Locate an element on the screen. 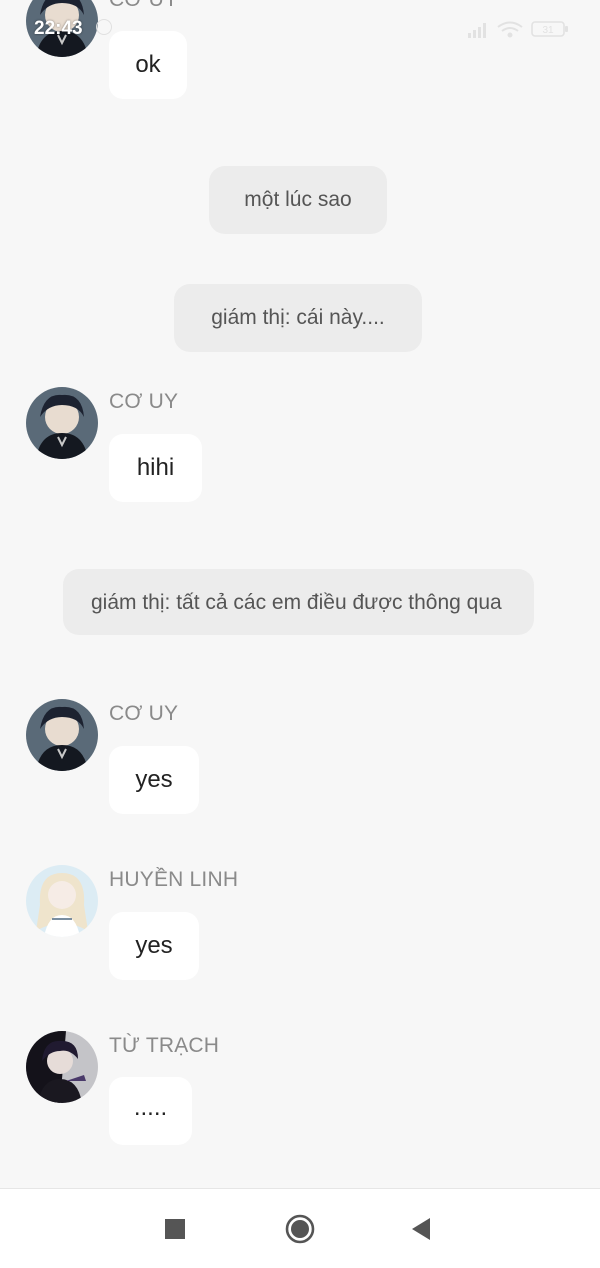  home-circle-icon is located at coordinates (300, 1229).